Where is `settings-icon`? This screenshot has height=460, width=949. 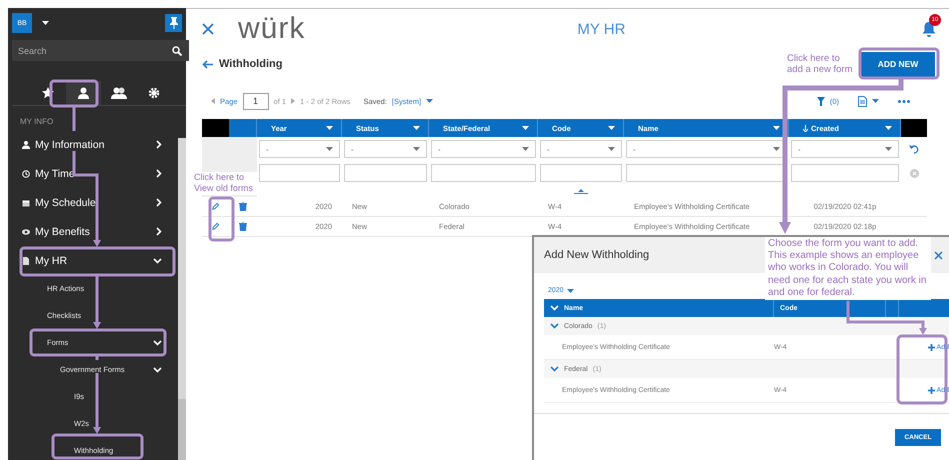 settings-icon is located at coordinates (154, 93).